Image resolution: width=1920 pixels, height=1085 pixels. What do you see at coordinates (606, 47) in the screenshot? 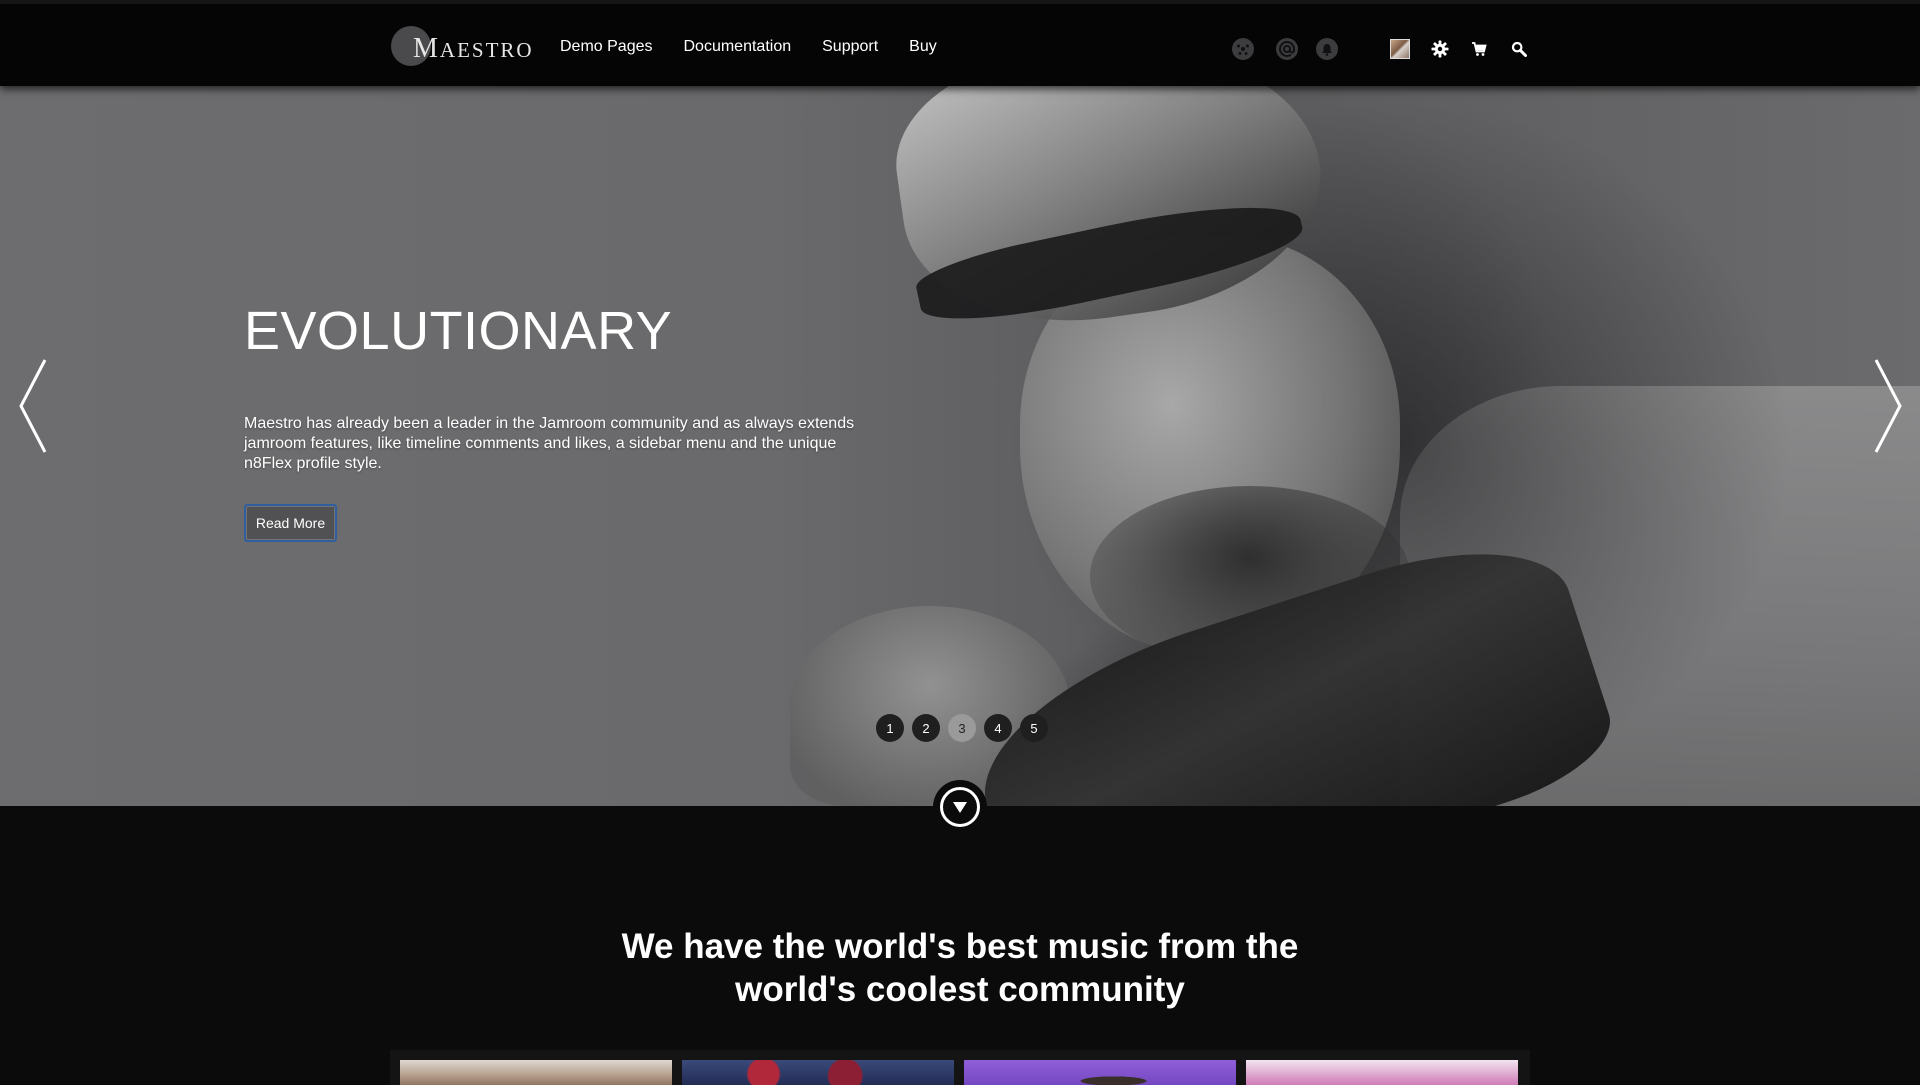
I see `nav-demo-pages: Demo Pages` at bounding box center [606, 47].